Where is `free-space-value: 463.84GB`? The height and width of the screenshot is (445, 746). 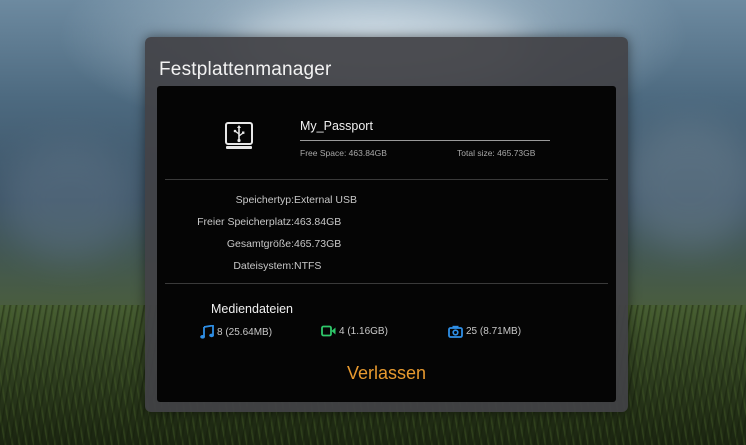 free-space-value: 463.84GB is located at coordinates (318, 222).